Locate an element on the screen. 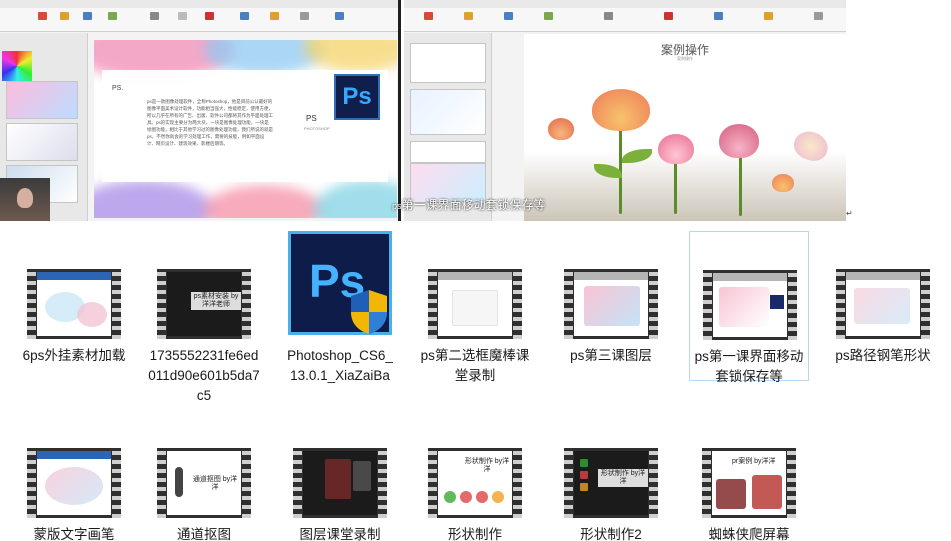 This screenshot has width=951, height=541. paragraph-mark: ↵ is located at coordinates (849, 213).